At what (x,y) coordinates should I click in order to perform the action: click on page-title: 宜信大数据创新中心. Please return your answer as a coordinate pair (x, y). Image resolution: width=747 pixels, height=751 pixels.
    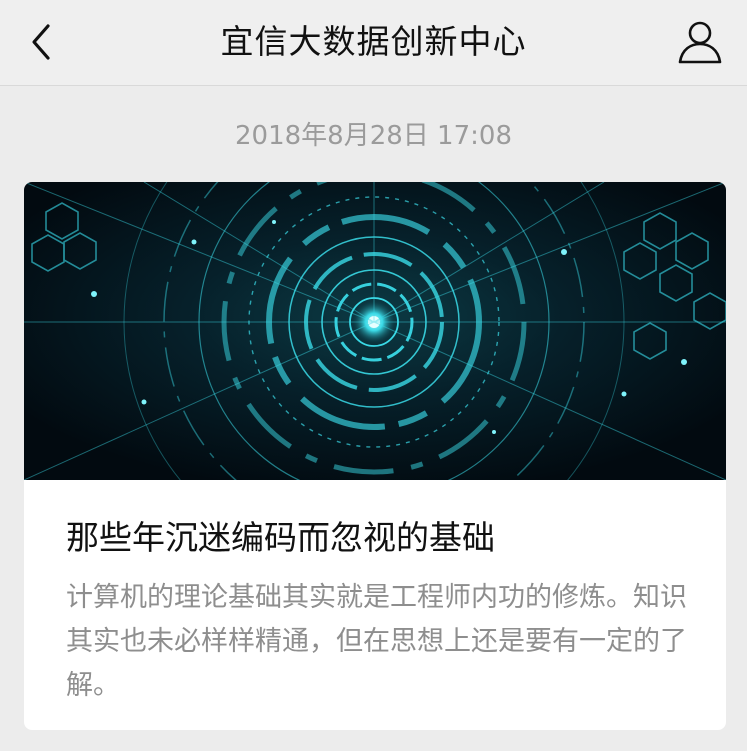
    Looking at the image, I should click on (373, 41).